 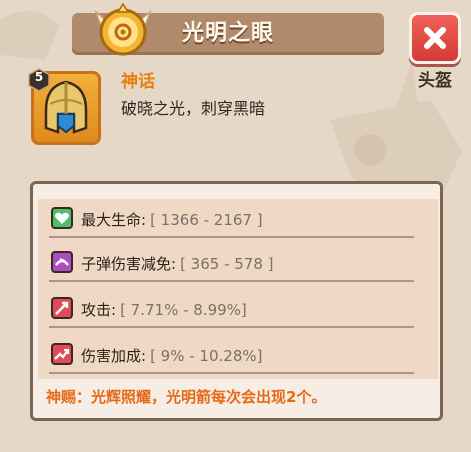 I want to click on stat-range: [ 365 - 578 ], so click(x=227, y=264).